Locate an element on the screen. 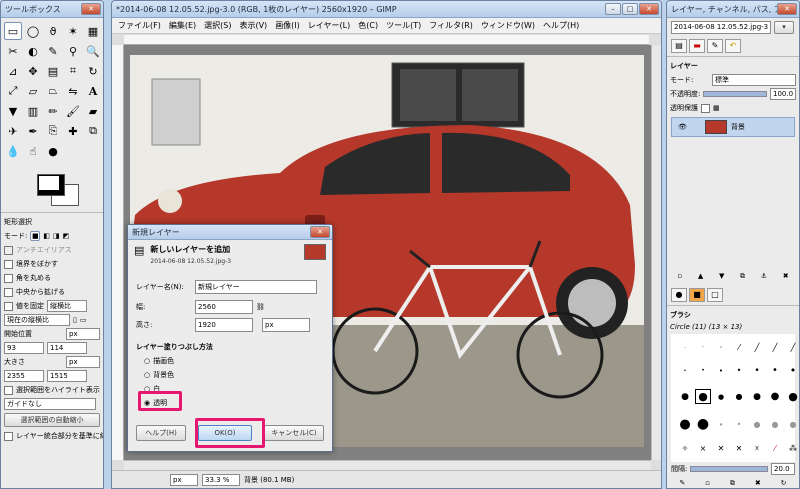 The image size is (800, 489). brush-icon: ✧ is located at coordinates (685, 448).